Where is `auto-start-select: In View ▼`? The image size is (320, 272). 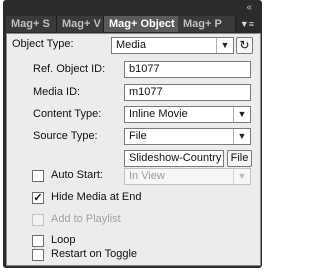
auto-start-select: In View ▼ is located at coordinates (187, 176).